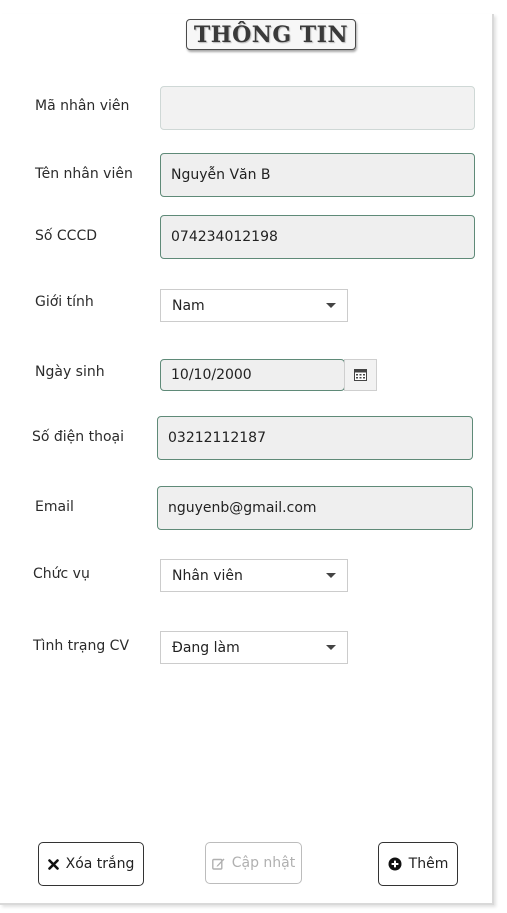  I want to click on panel-title-box: THÔNG TIN, so click(271, 34).